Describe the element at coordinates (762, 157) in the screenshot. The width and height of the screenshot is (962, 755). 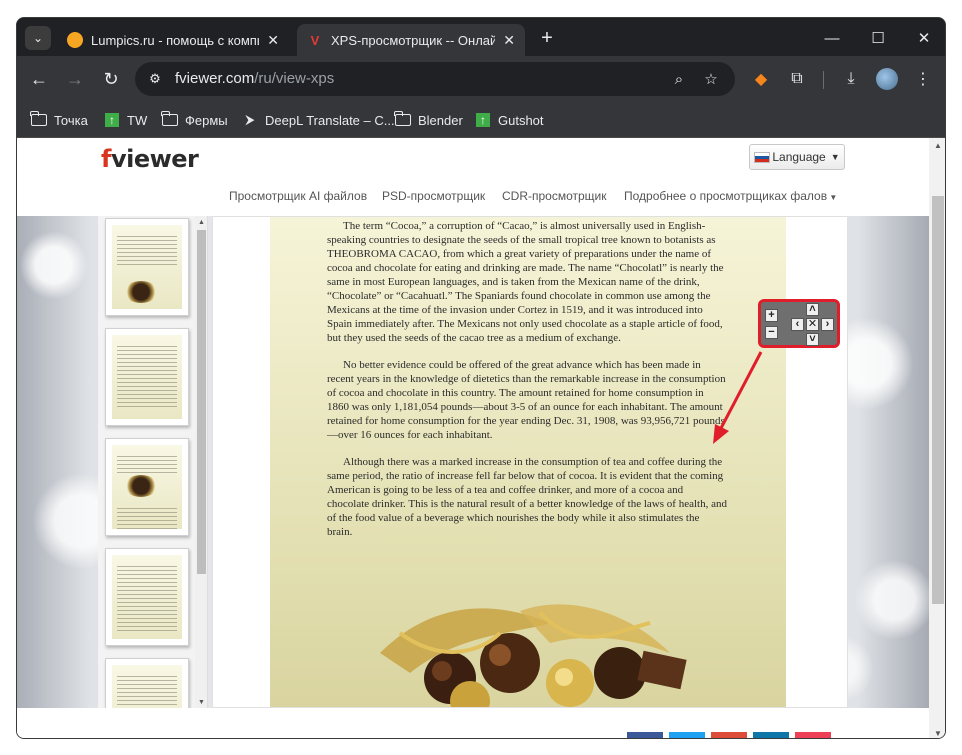
I see `russian-flag-icon` at that location.